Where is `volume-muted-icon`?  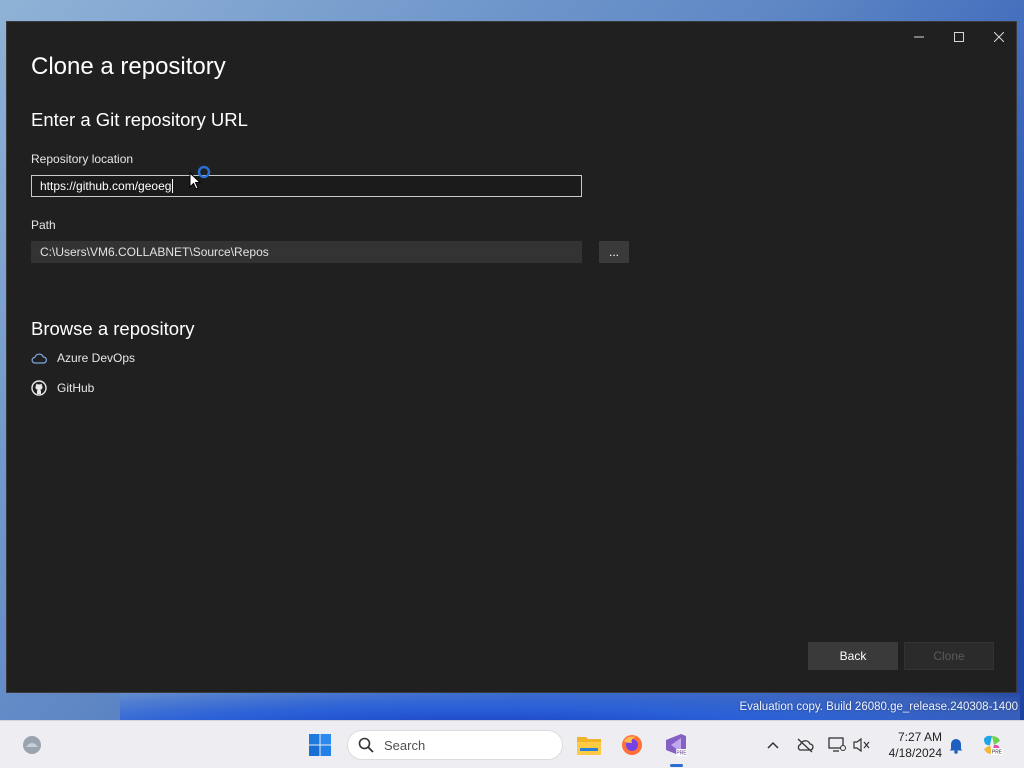
volume-muted-icon is located at coordinates (861, 745).